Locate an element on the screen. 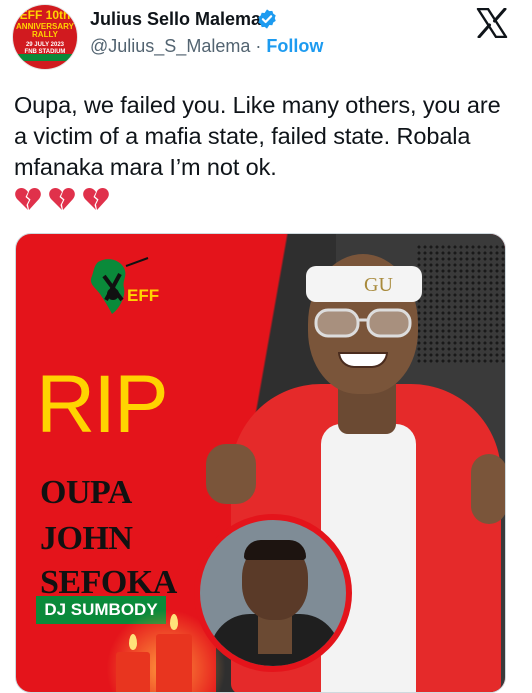  handle-row: @Julius_S_Malema · Follow is located at coordinates (206, 46).